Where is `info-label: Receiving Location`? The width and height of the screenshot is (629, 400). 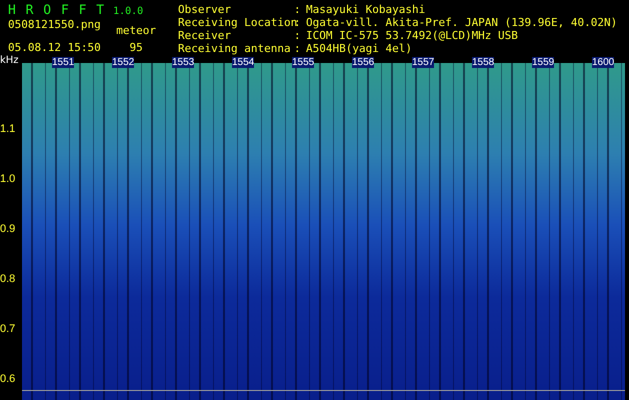
info-label: Receiving Location is located at coordinates (236, 22).